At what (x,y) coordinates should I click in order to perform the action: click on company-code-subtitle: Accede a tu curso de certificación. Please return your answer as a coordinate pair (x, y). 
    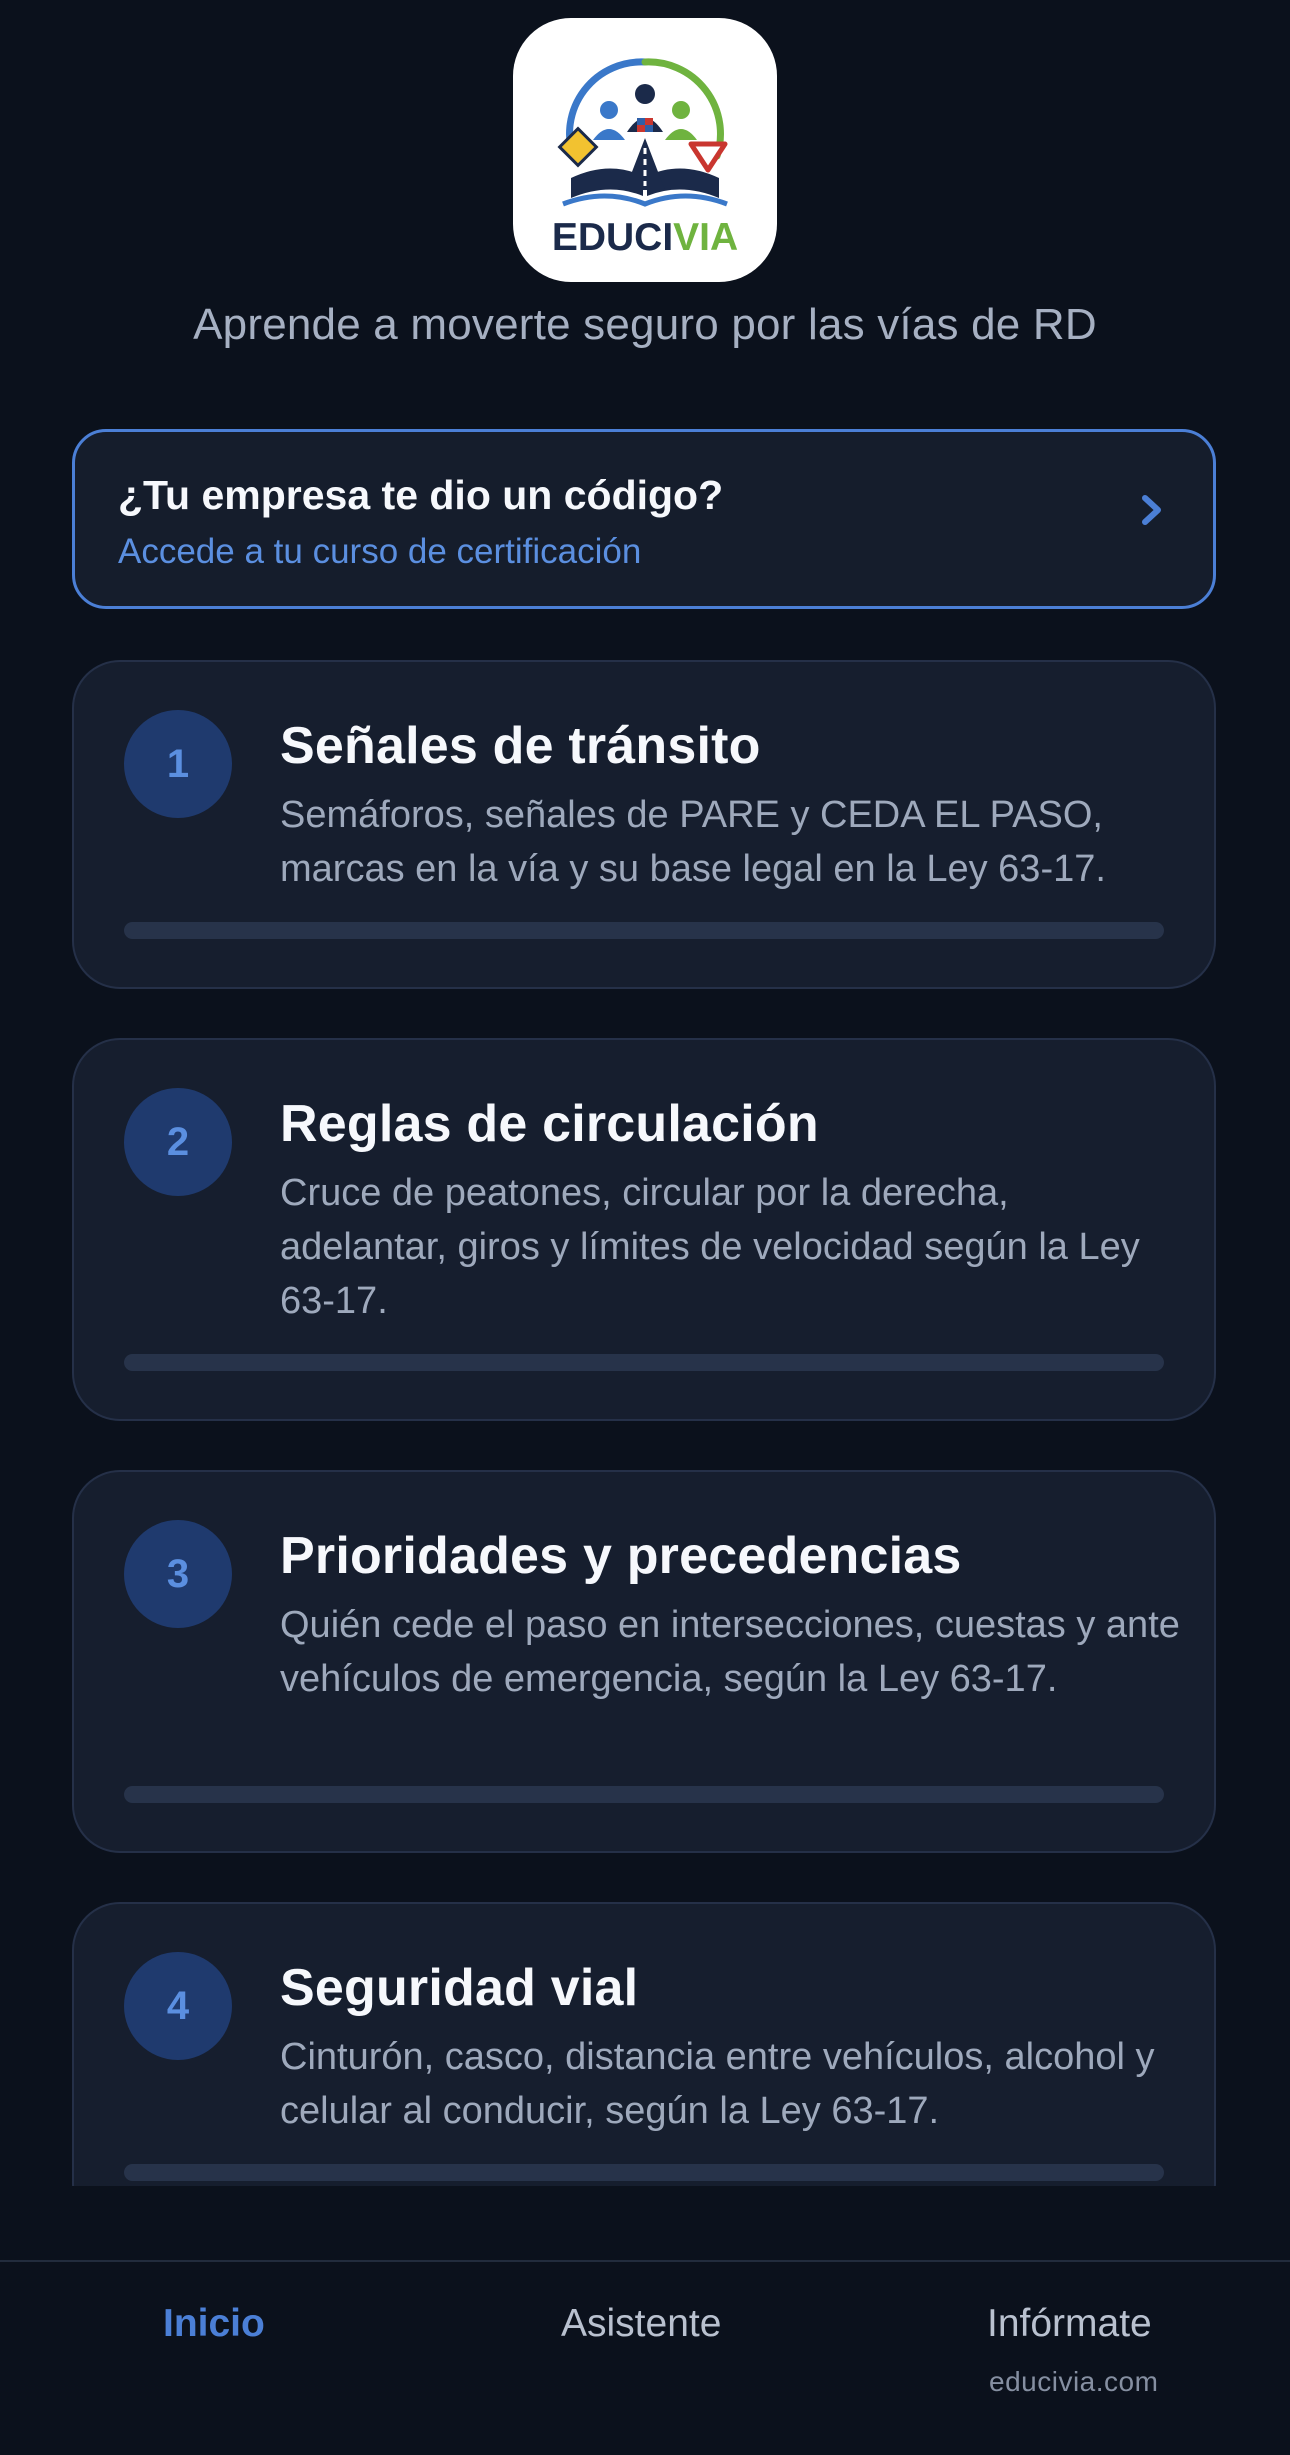
    Looking at the image, I should click on (380, 551).